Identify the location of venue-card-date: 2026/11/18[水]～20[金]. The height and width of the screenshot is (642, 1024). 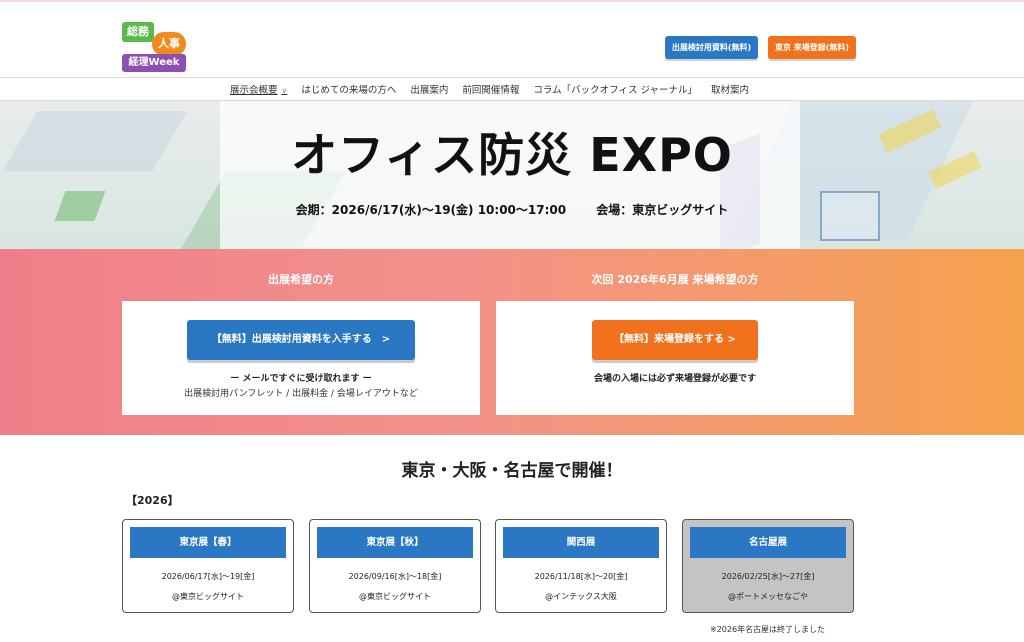
(581, 576).